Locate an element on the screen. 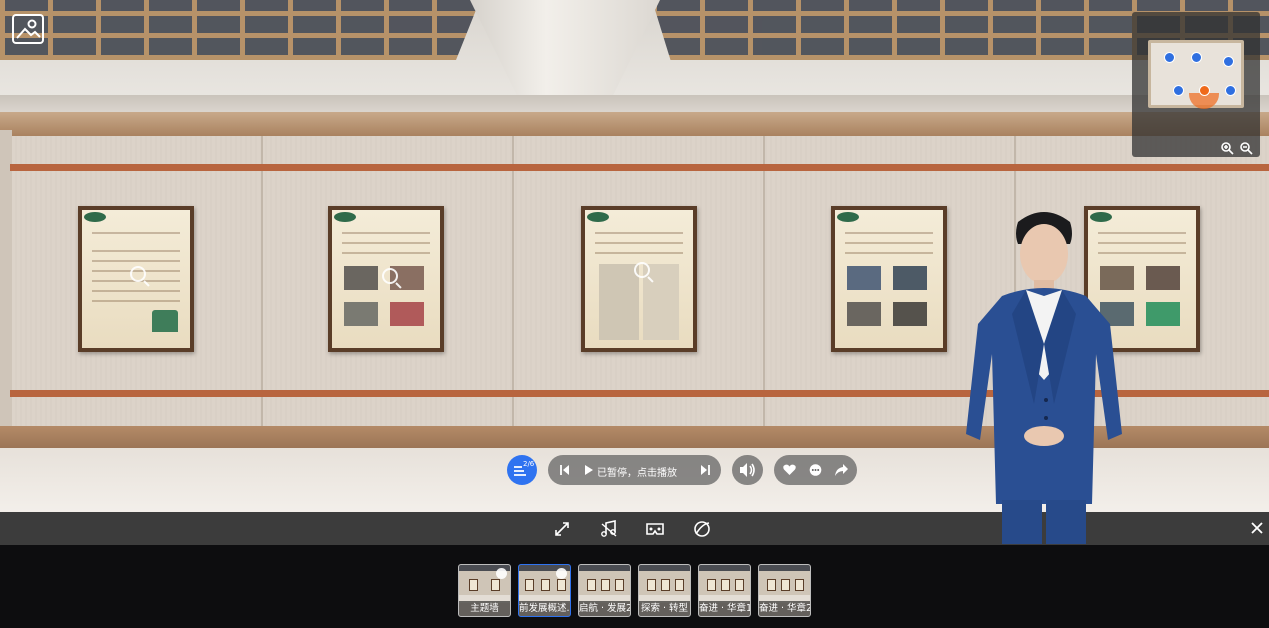 The width and height of the screenshot is (1269, 628). playlist-position: 2/6 is located at coordinates (529, 464).